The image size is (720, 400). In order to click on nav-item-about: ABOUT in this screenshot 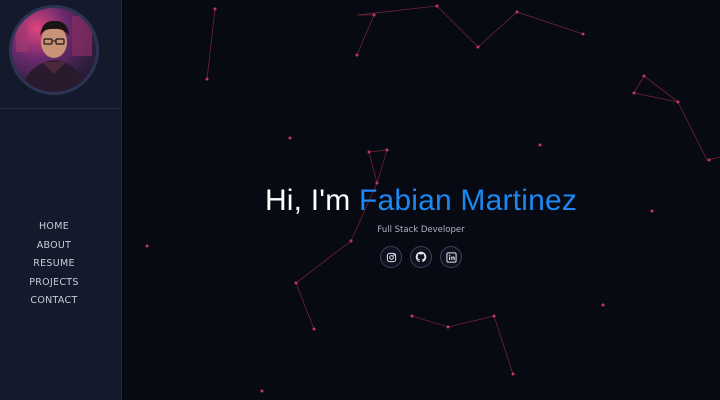, I will do `click(54, 246)`.